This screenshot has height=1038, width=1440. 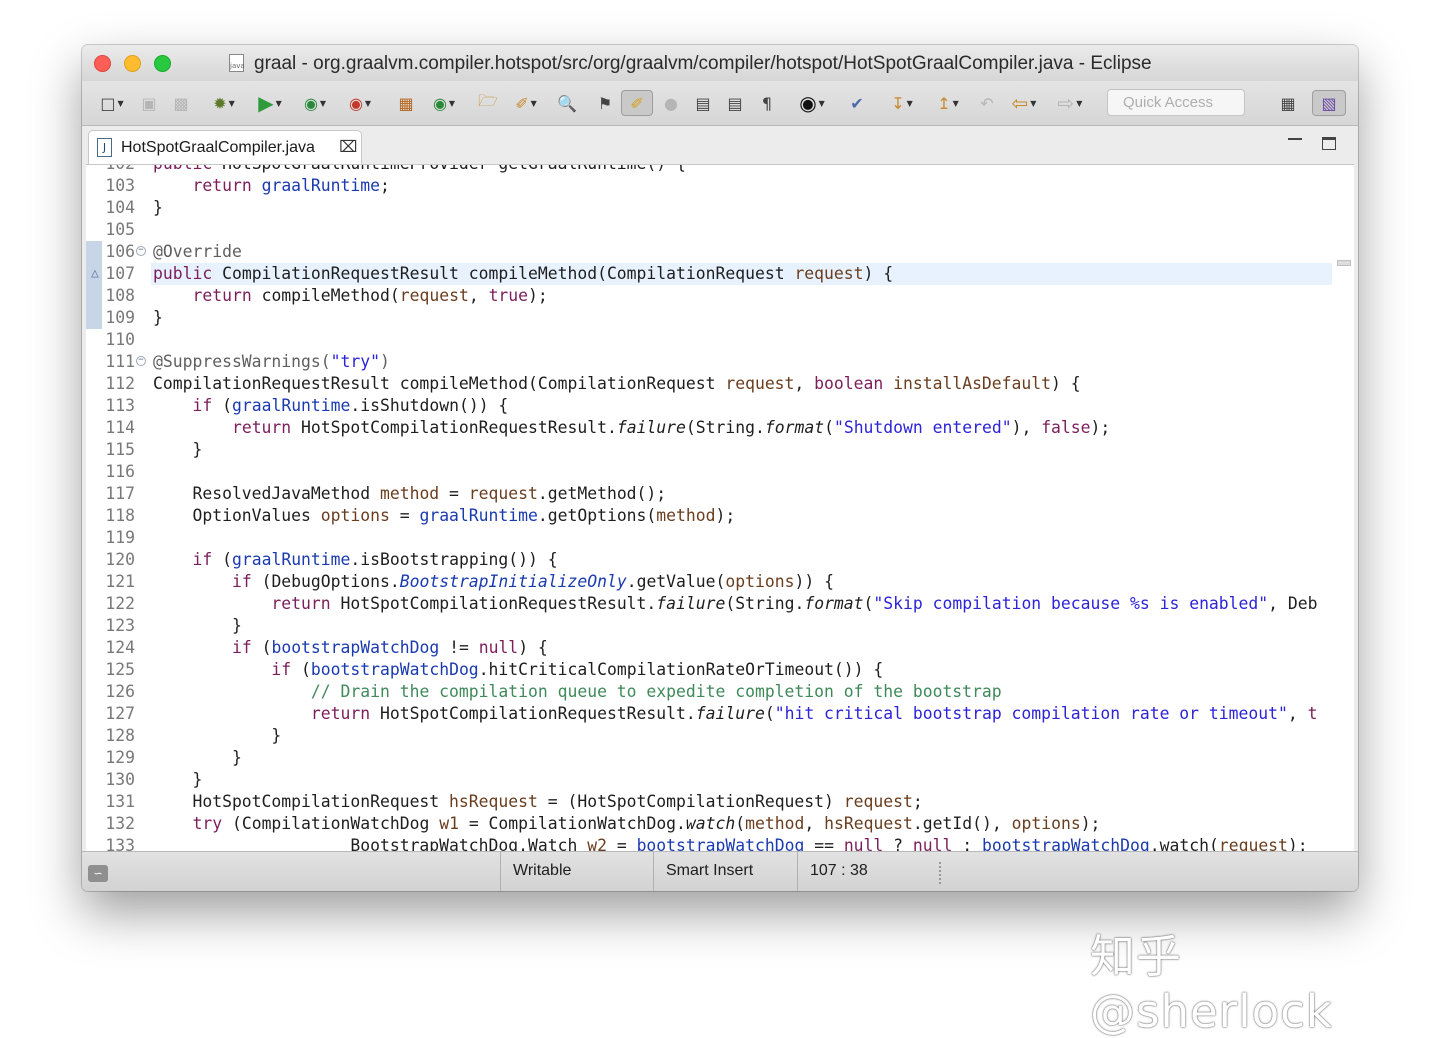 What do you see at coordinates (315, 103) in the screenshot?
I see `coverage-icon: ◉ ▼` at bounding box center [315, 103].